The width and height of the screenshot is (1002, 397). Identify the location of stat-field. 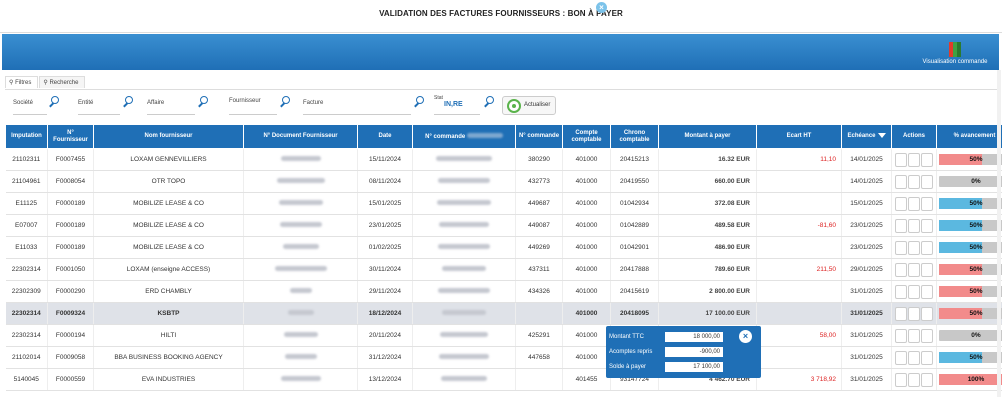
(457, 114).